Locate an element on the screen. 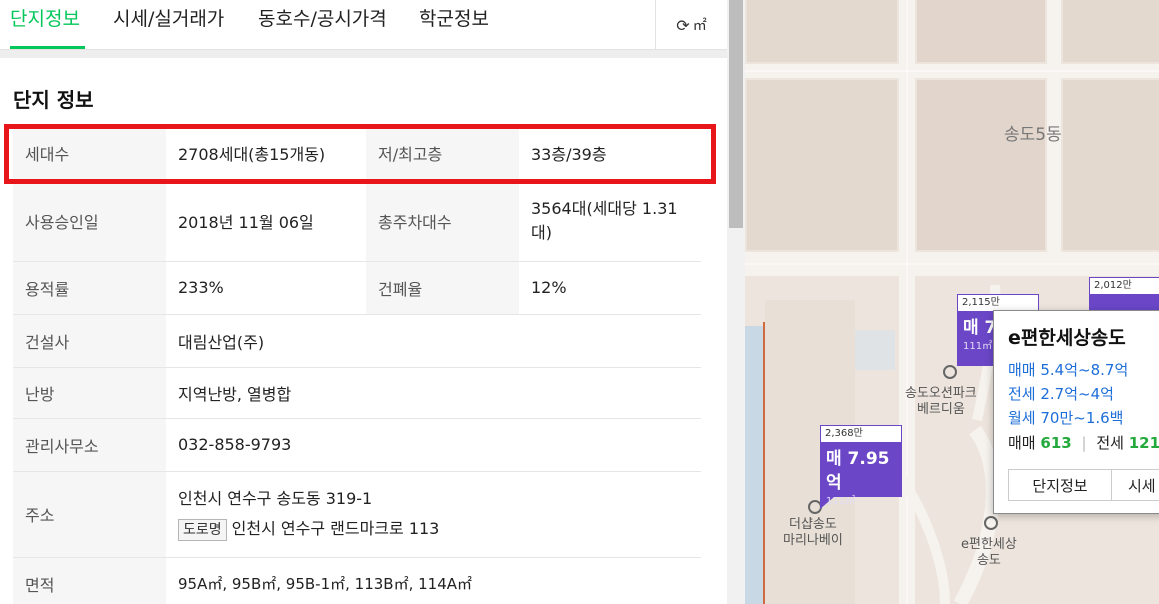  place-label-line: 더샵송도 is located at coordinates (812, 524).